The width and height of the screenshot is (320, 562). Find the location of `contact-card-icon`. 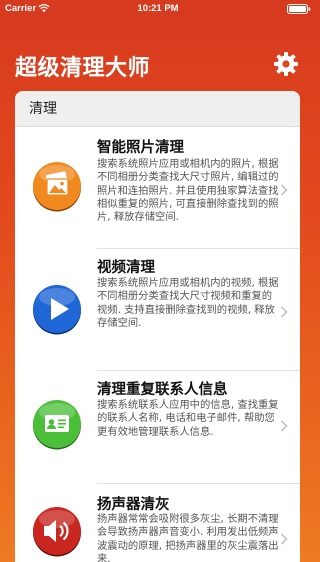

contact-card-icon is located at coordinates (57, 425).